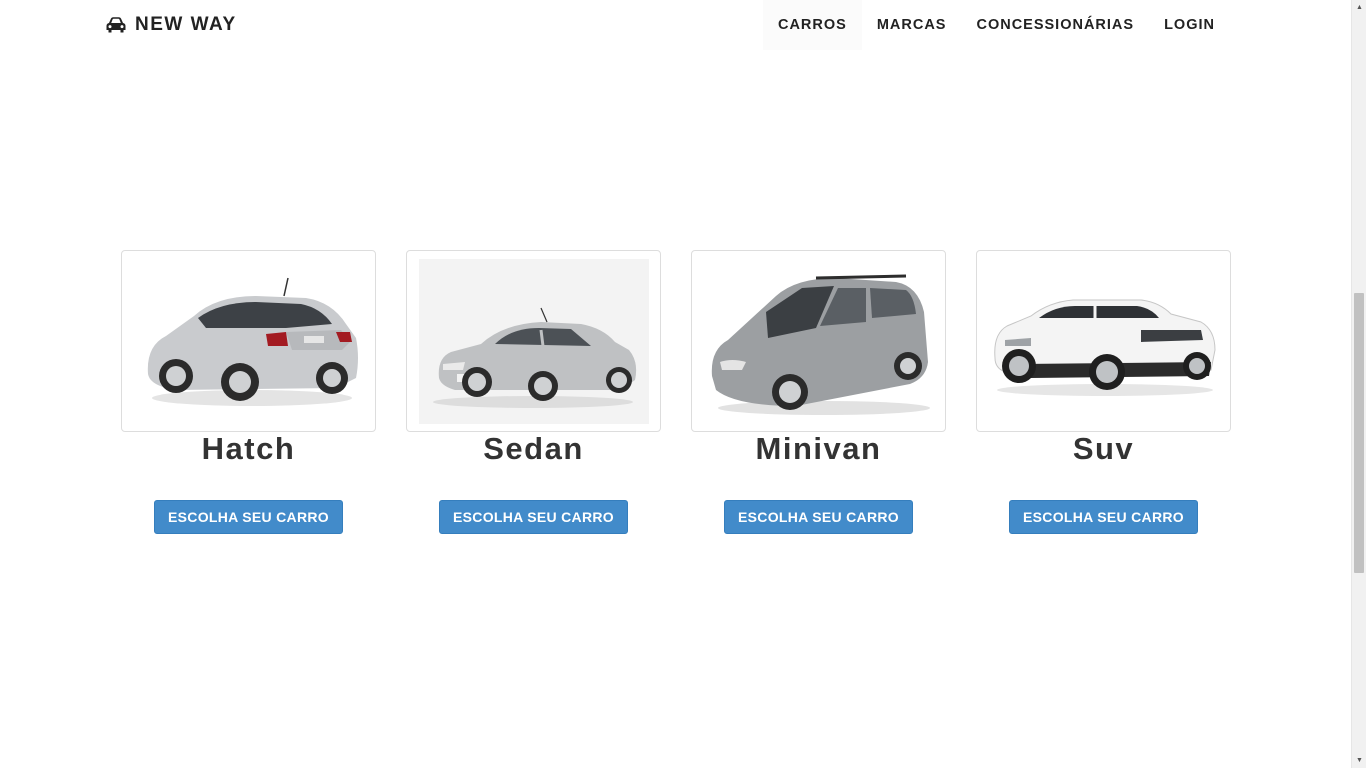 This screenshot has height=768, width=1366. Describe the element at coordinates (1103, 341) in the screenshot. I see `suv-car-image` at that location.